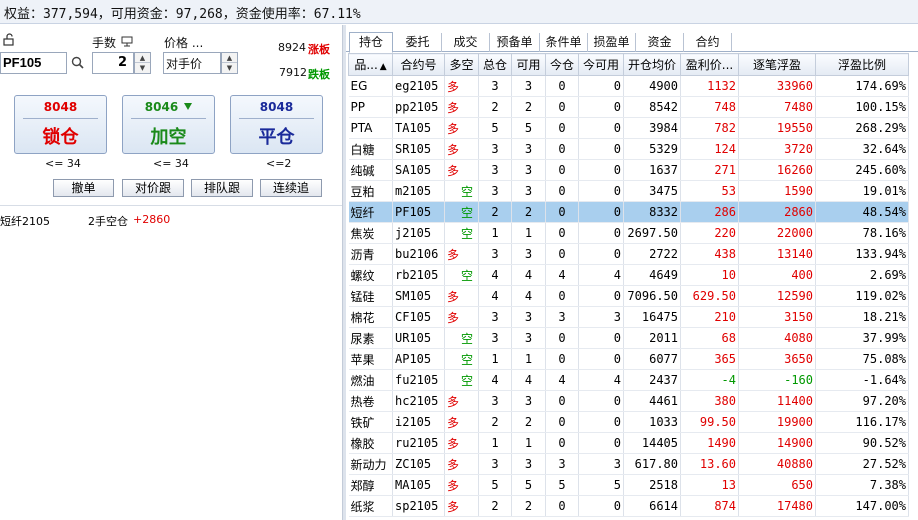 This screenshot has height=520, width=918. I want to click on table-row: EG eg2105 多 3 3 0 0 4900 1132 33960 174.69%, so click(628, 86).